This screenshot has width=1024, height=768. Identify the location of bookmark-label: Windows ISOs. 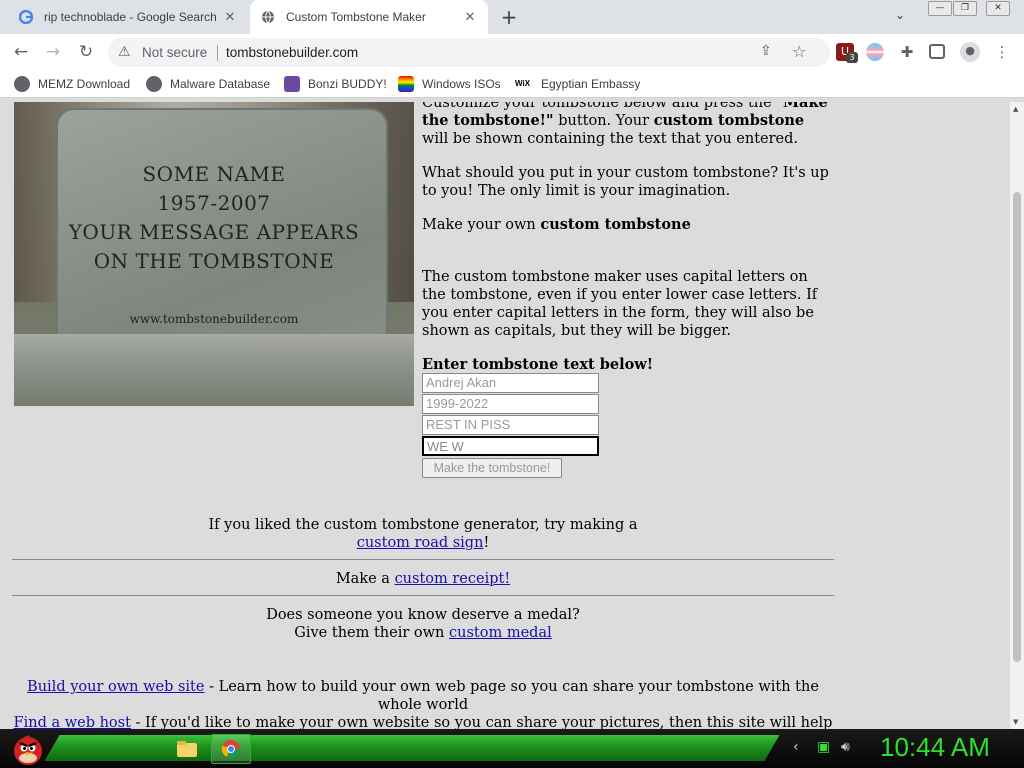
(461, 84).